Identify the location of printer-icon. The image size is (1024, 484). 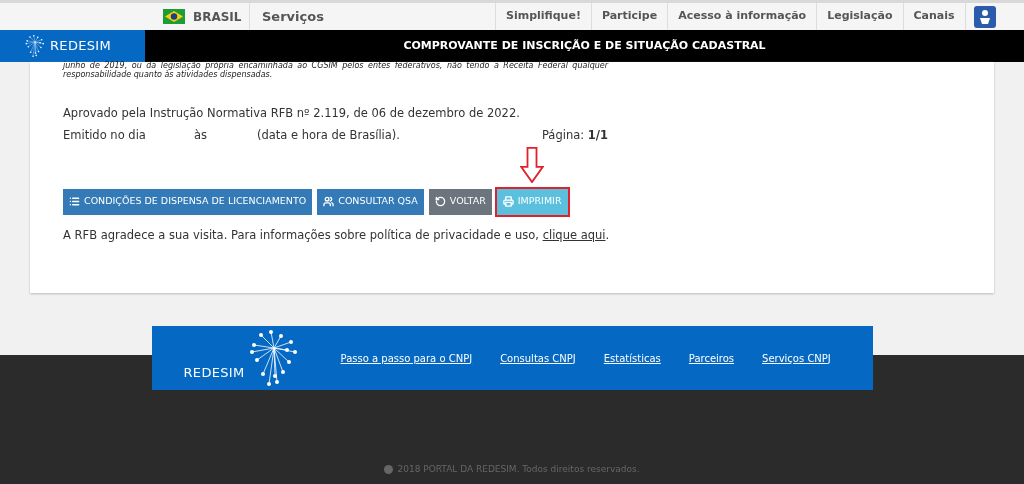
(508, 201).